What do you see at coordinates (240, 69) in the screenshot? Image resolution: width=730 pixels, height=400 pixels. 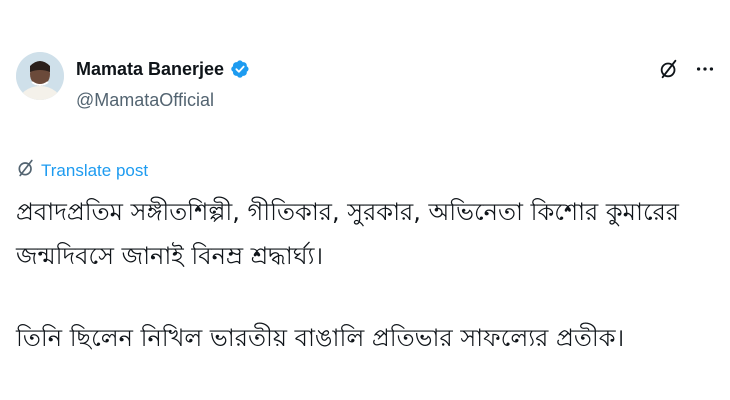 I see `verified-badge-icon` at bounding box center [240, 69].